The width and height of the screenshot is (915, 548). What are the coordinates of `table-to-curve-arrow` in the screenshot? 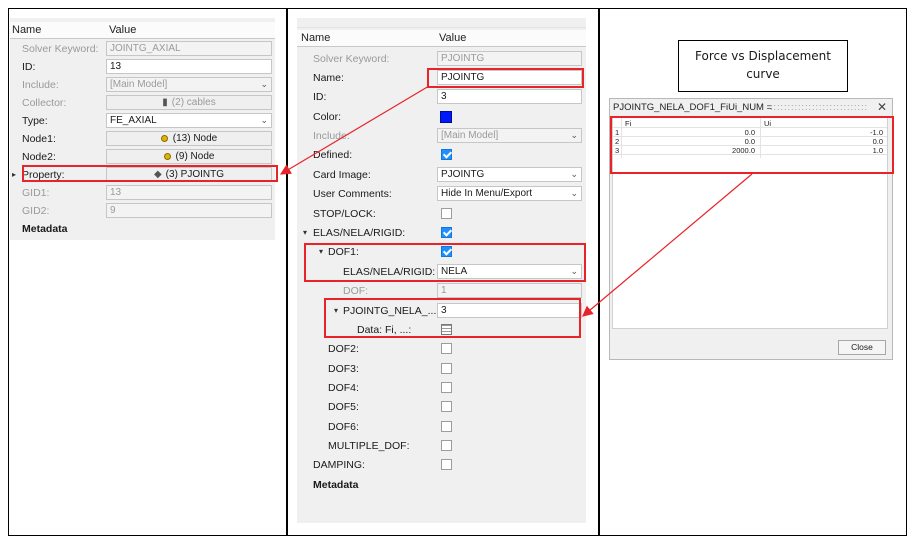 It's located at (667, 245).